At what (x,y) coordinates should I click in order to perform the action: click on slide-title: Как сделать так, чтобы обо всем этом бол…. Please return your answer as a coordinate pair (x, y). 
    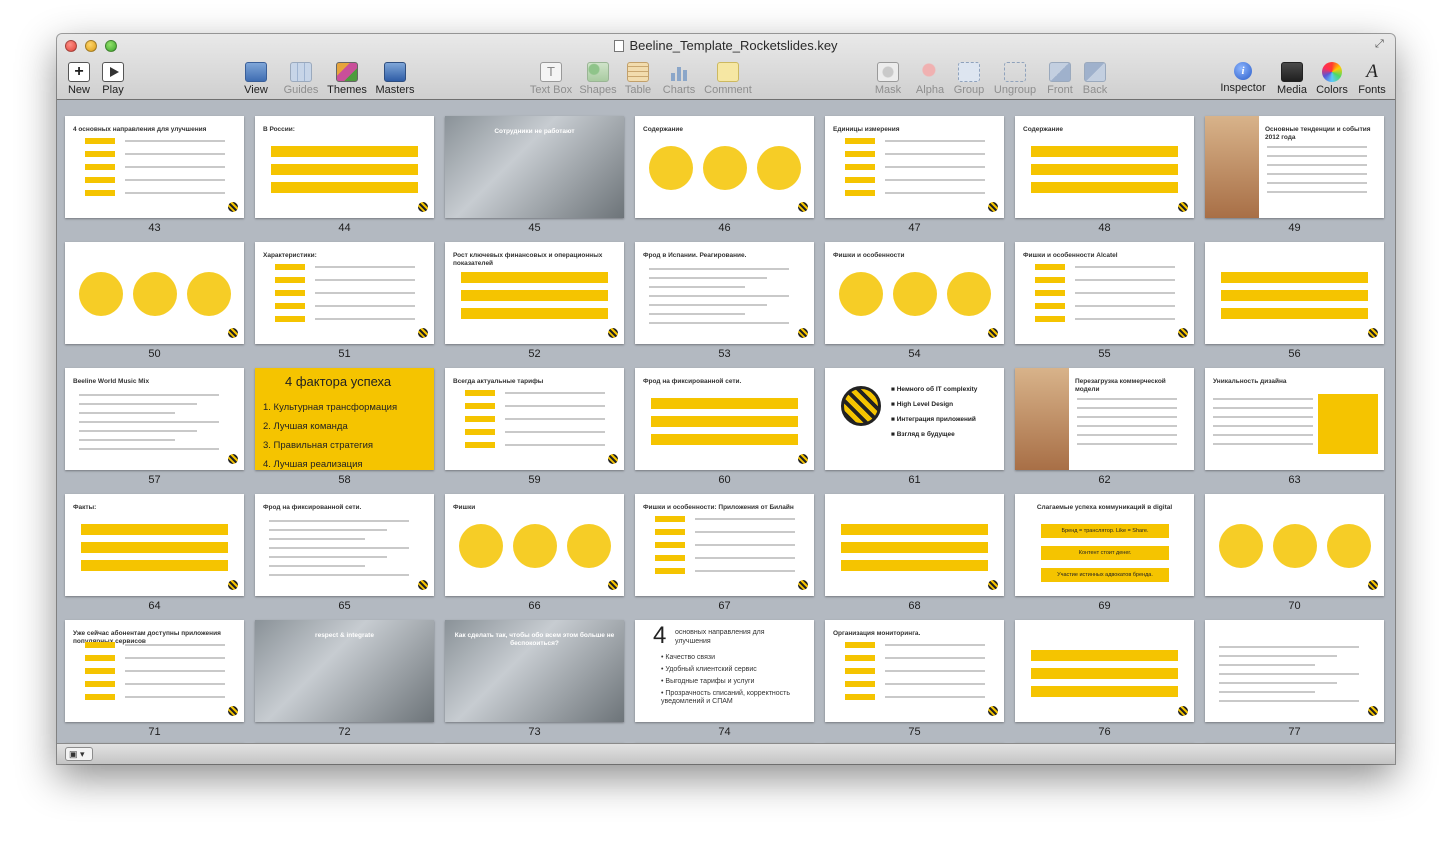
    Looking at the image, I should click on (534, 639).